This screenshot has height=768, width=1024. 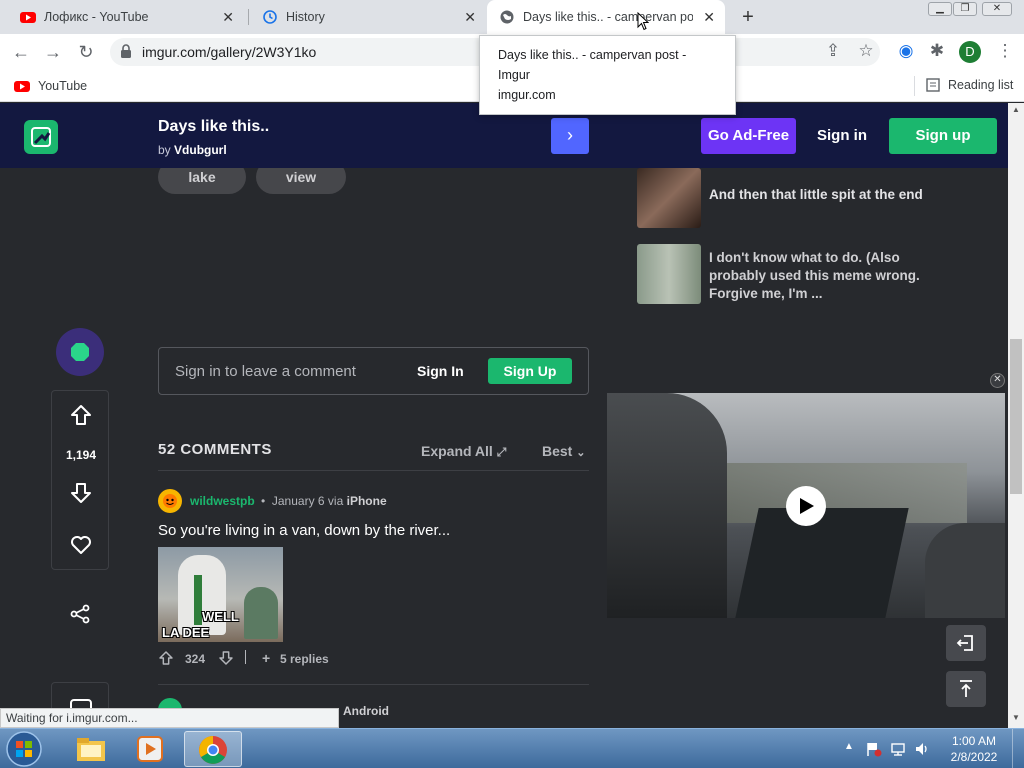 I want to click on sign-in-button: Sign in, so click(x=842, y=136).